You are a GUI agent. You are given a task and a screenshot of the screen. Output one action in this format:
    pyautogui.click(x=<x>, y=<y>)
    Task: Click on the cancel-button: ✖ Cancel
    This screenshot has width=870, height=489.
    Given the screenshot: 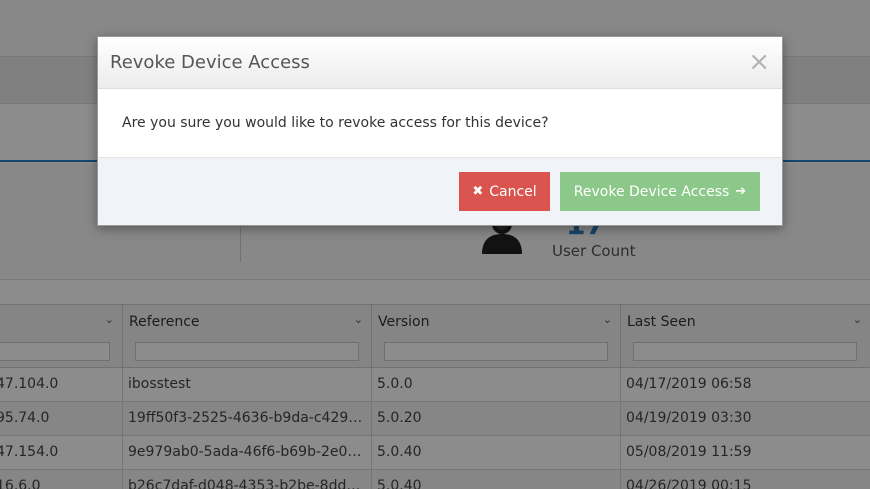 What is the action you would take?
    pyautogui.click(x=504, y=191)
    